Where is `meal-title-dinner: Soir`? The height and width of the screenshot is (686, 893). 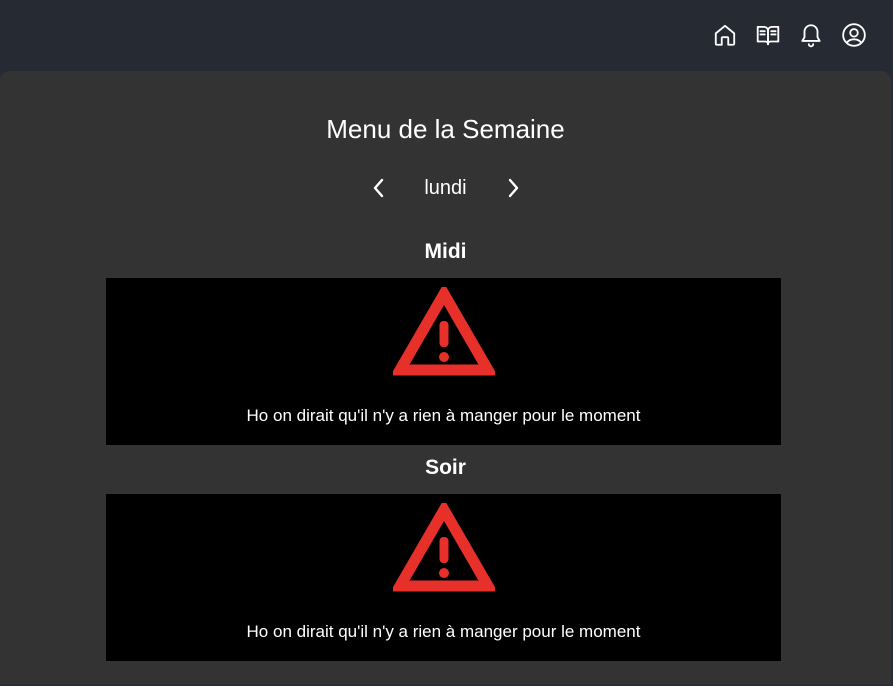 meal-title-dinner: Soir is located at coordinates (445, 467).